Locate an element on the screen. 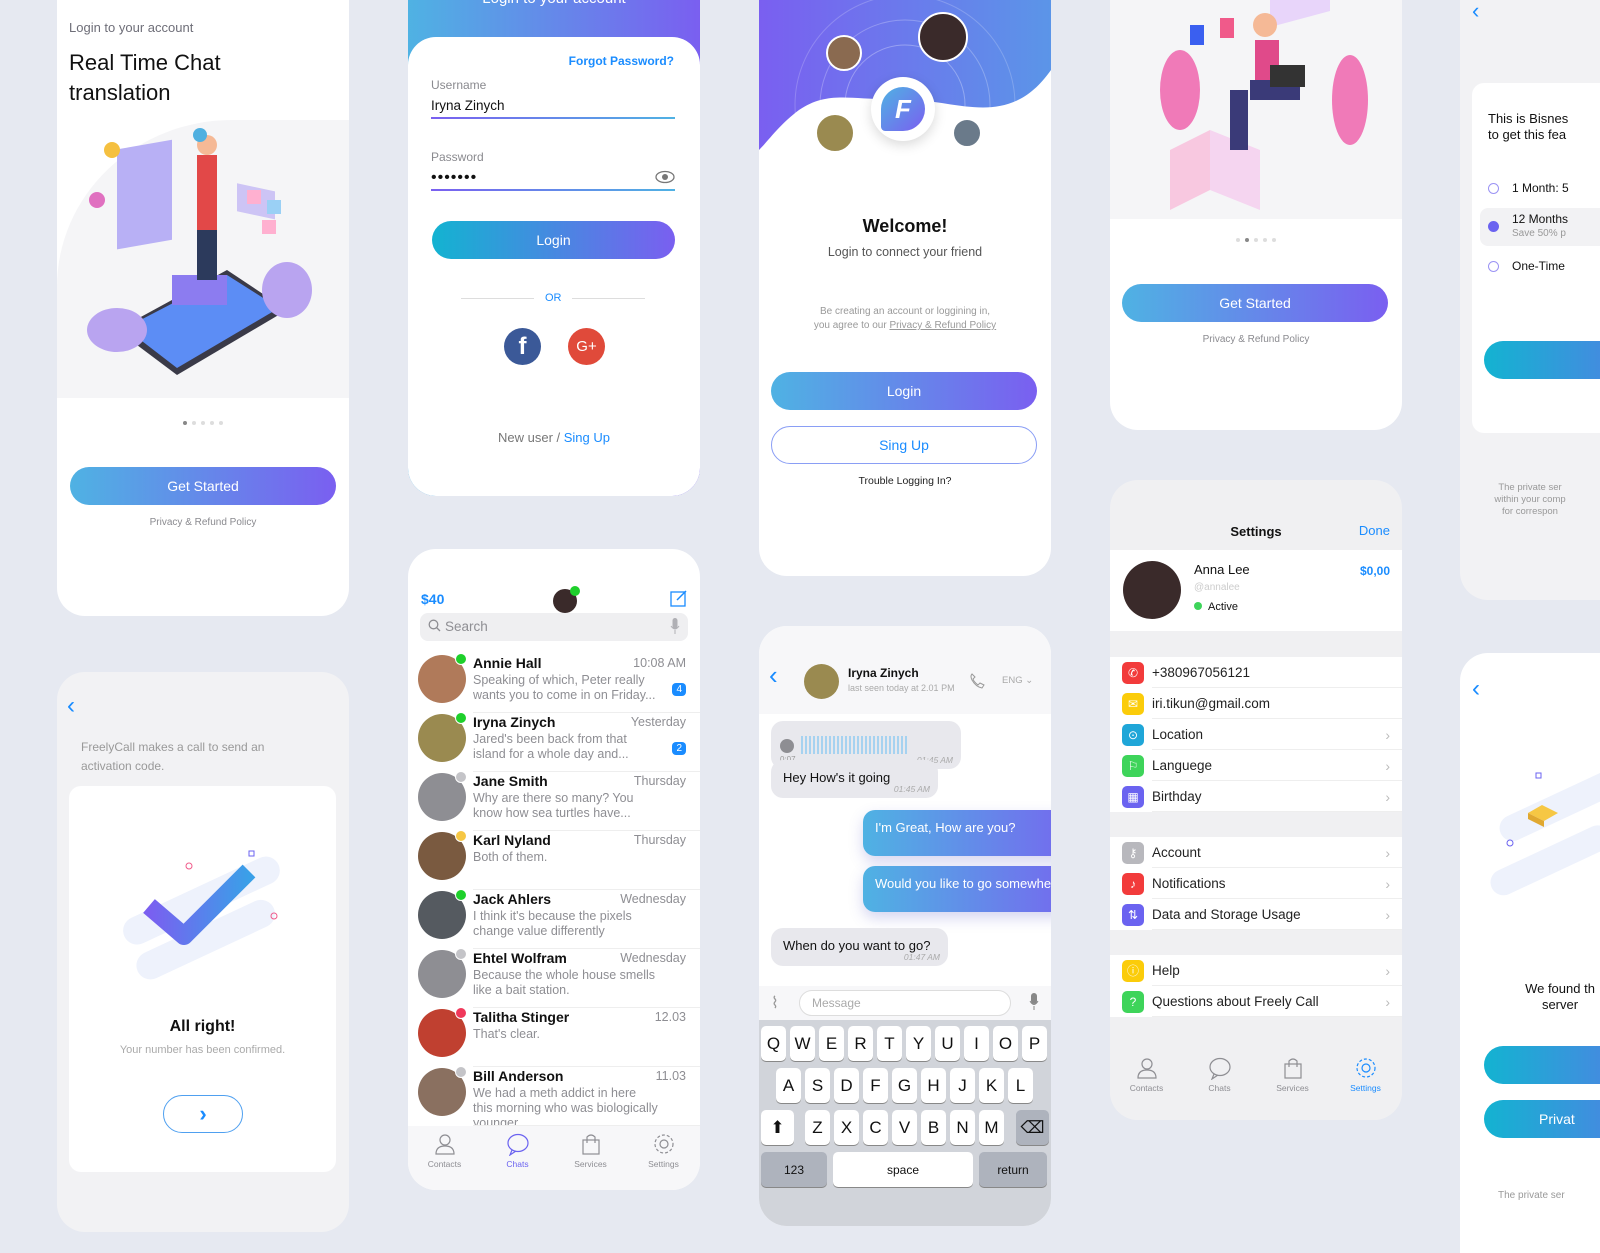  tab-settings: Settings is located at coordinates (1366, 1088).